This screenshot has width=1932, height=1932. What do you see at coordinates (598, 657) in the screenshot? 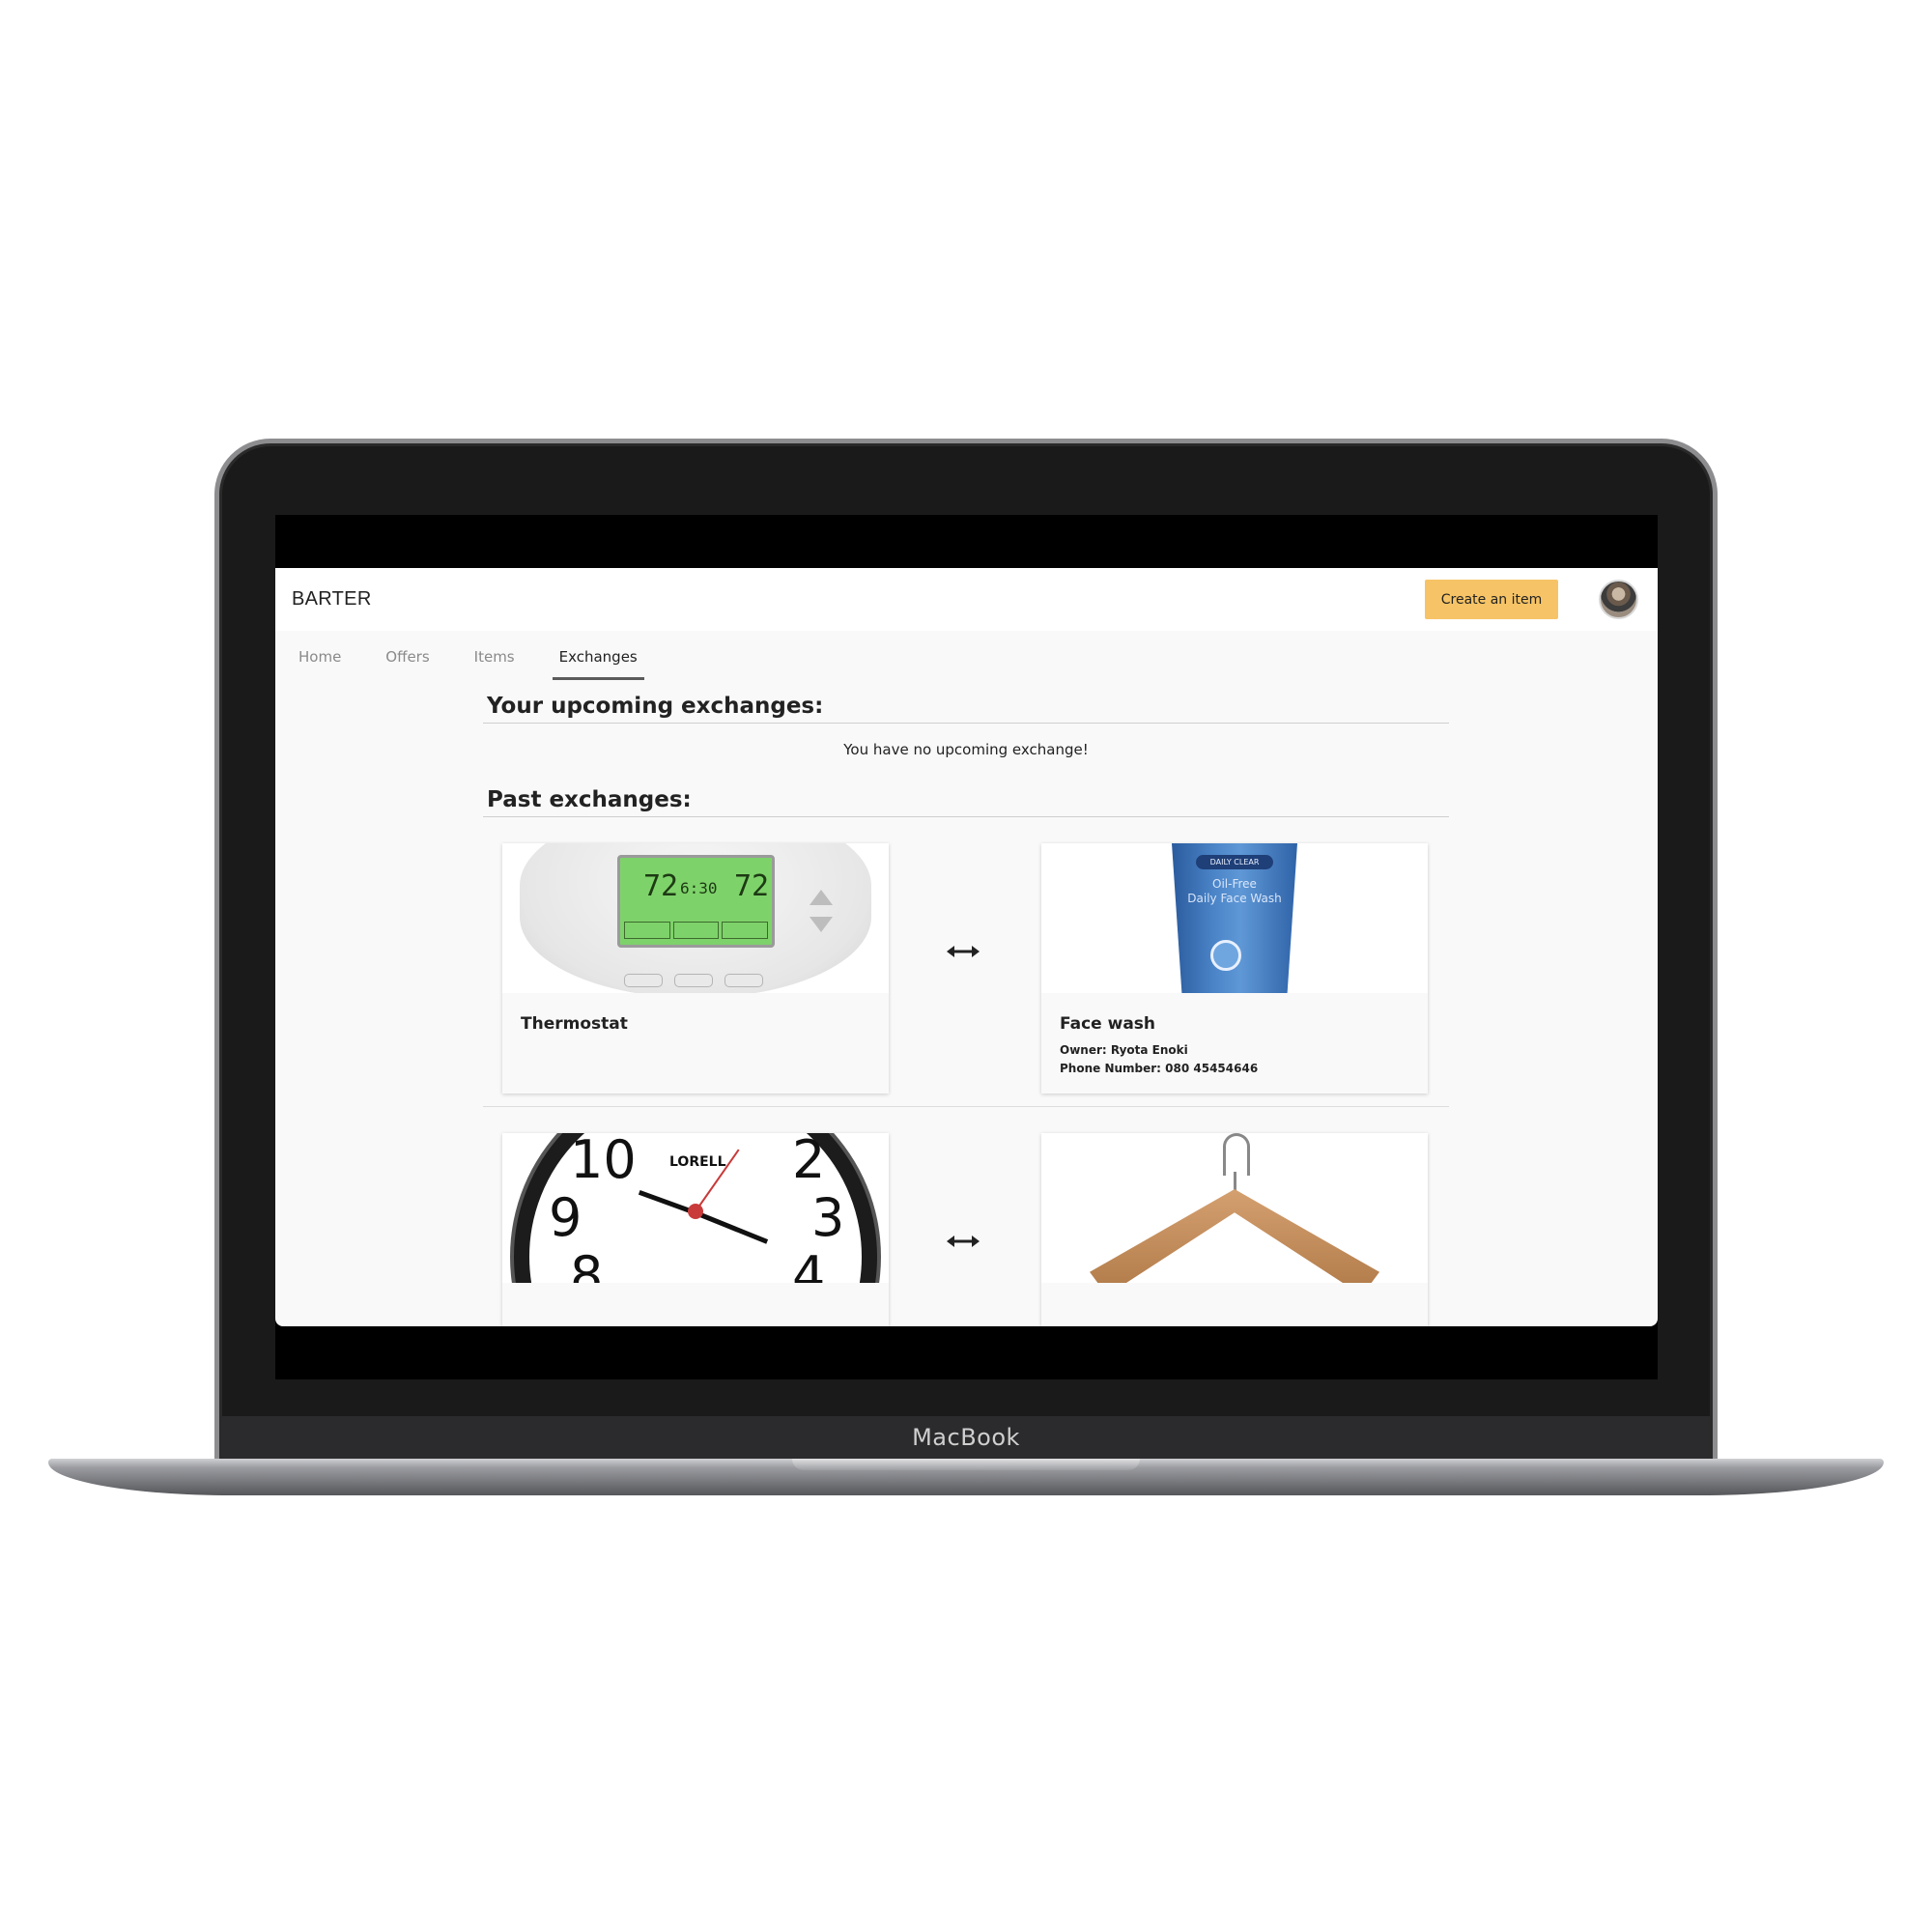
I see `tab-exchanges: Exchanges` at bounding box center [598, 657].